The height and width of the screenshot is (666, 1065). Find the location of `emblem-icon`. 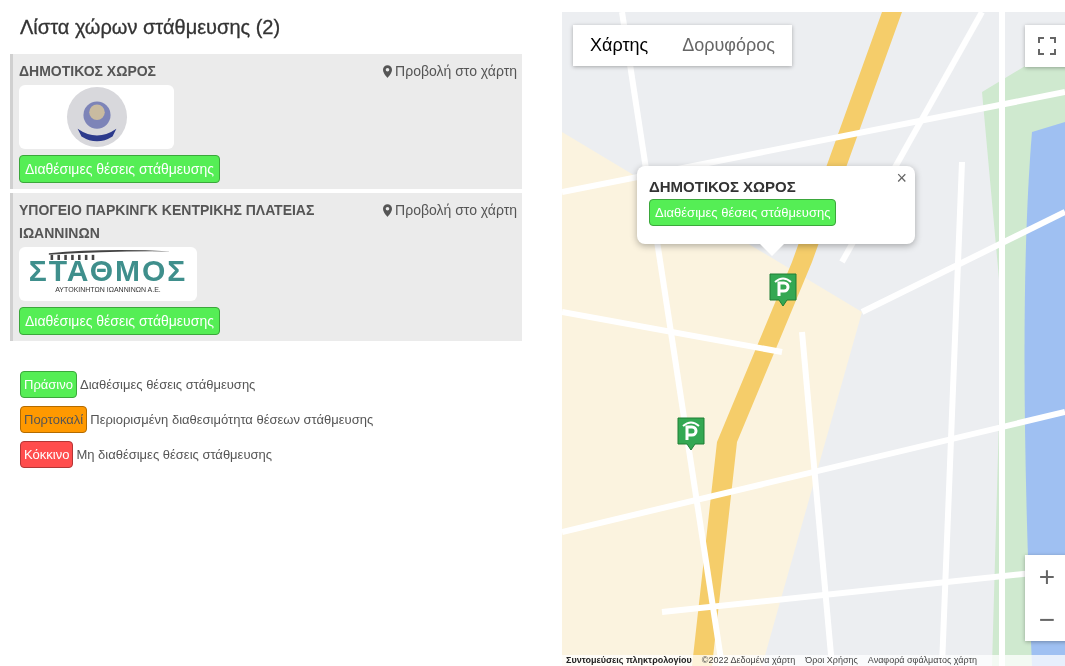

emblem-icon is located at coordinates (96, 117).